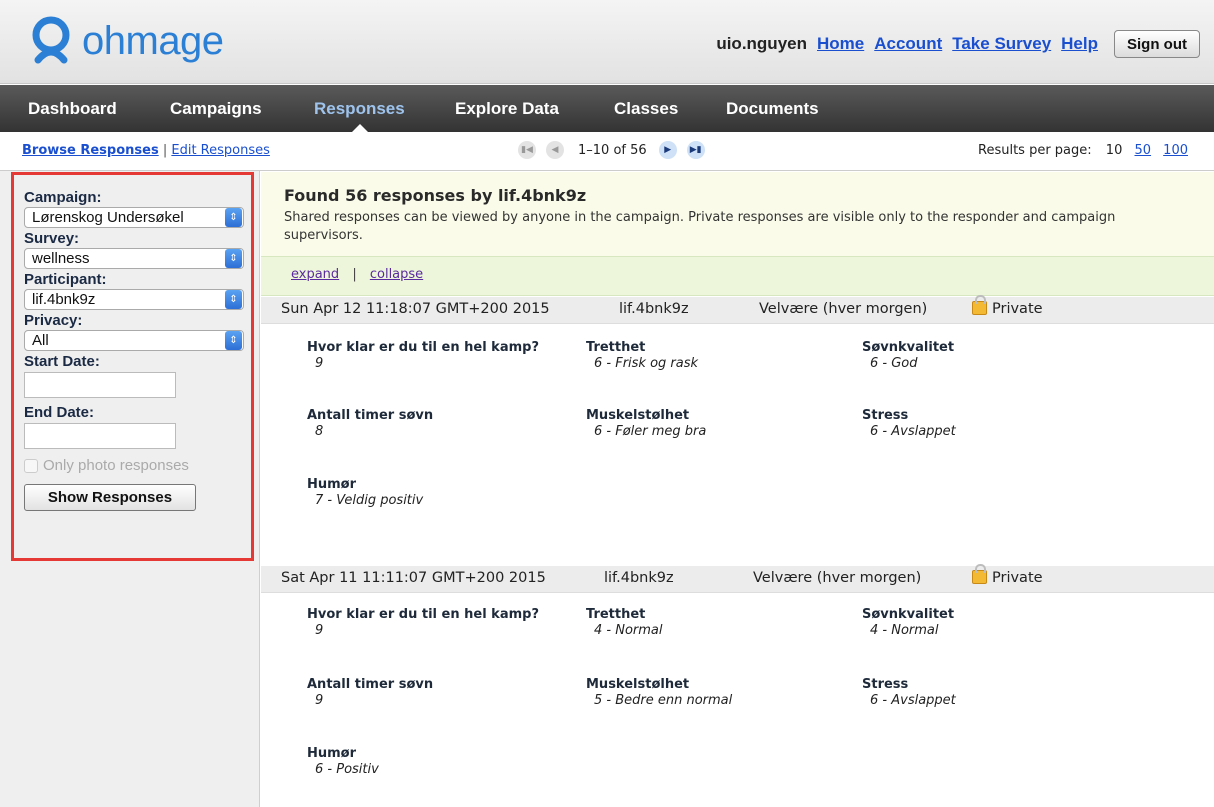 The image size is (1214, 807). Describe the element at coordinates (1001, 44) in the screenshot. I see `take-survey-link: Take Survey` at that location.